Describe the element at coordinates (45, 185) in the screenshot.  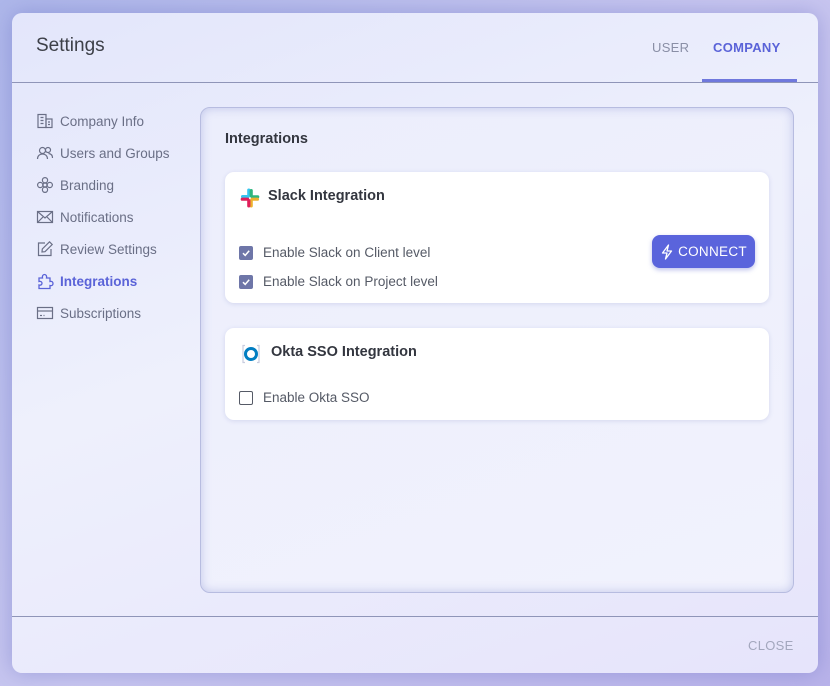
I see `flower-icon` at that location.